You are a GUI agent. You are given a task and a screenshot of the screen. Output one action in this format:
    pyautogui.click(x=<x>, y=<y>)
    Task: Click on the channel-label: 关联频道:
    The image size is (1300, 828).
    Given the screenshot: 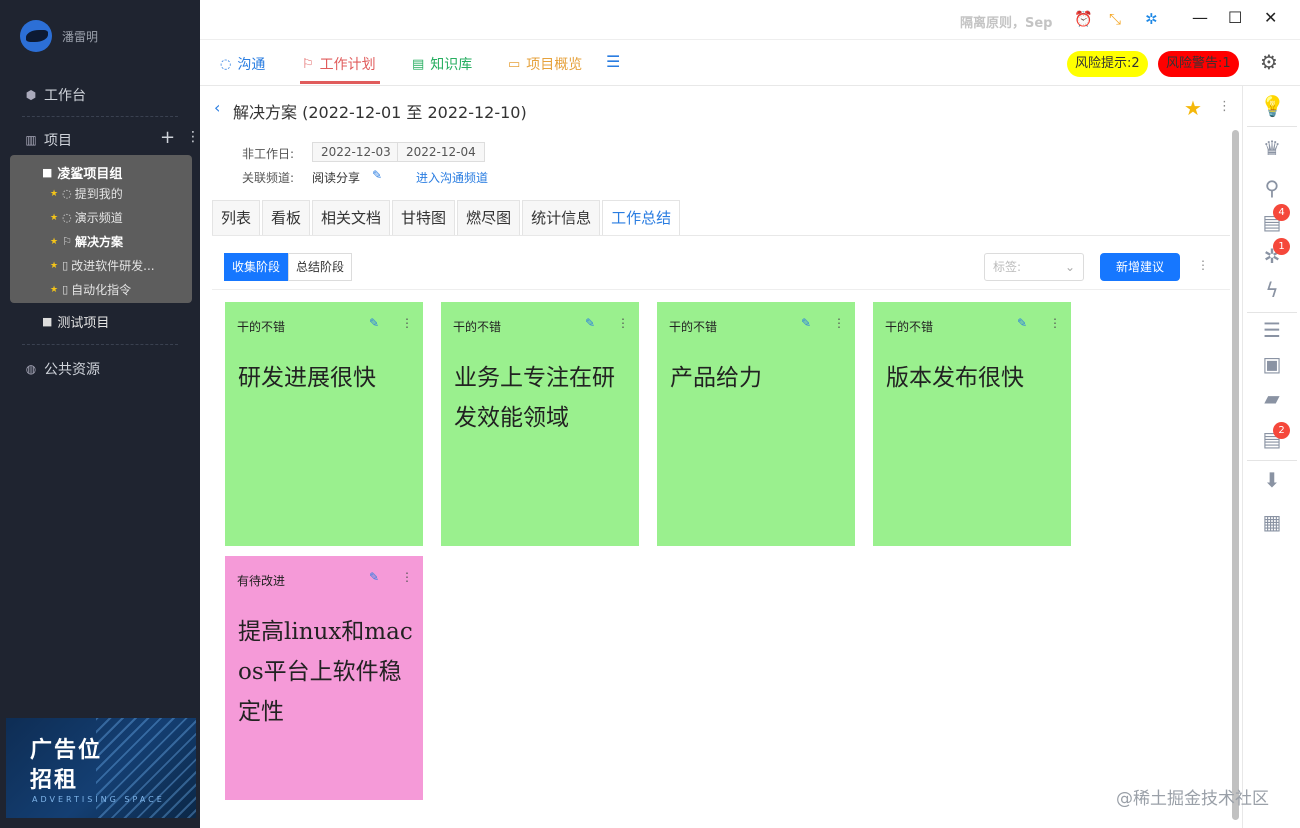 What is the action you would take?
    pyautogui.click(x=268, y=178)
    